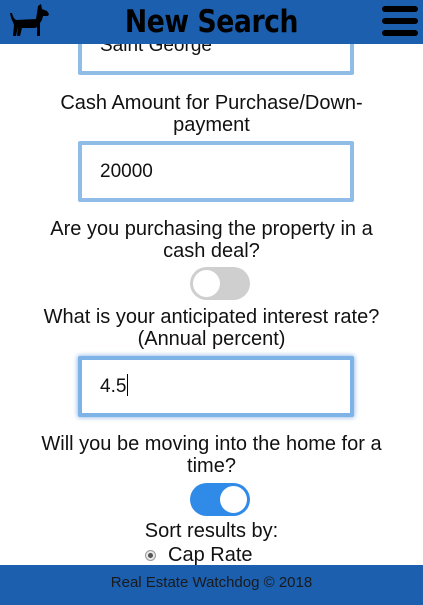 This screenshot has height=605, width=423. I want to click on text-cursor, so click(128, 384).